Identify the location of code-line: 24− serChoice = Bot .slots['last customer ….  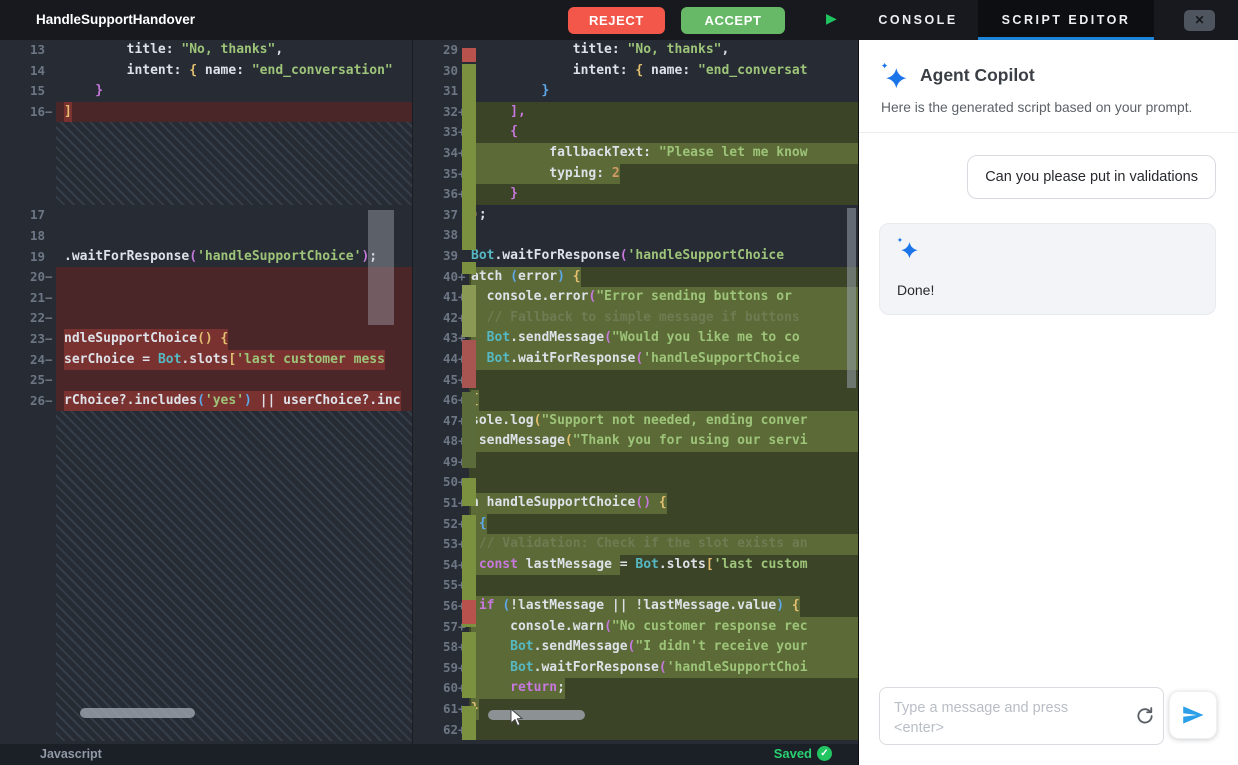
(206, 360).